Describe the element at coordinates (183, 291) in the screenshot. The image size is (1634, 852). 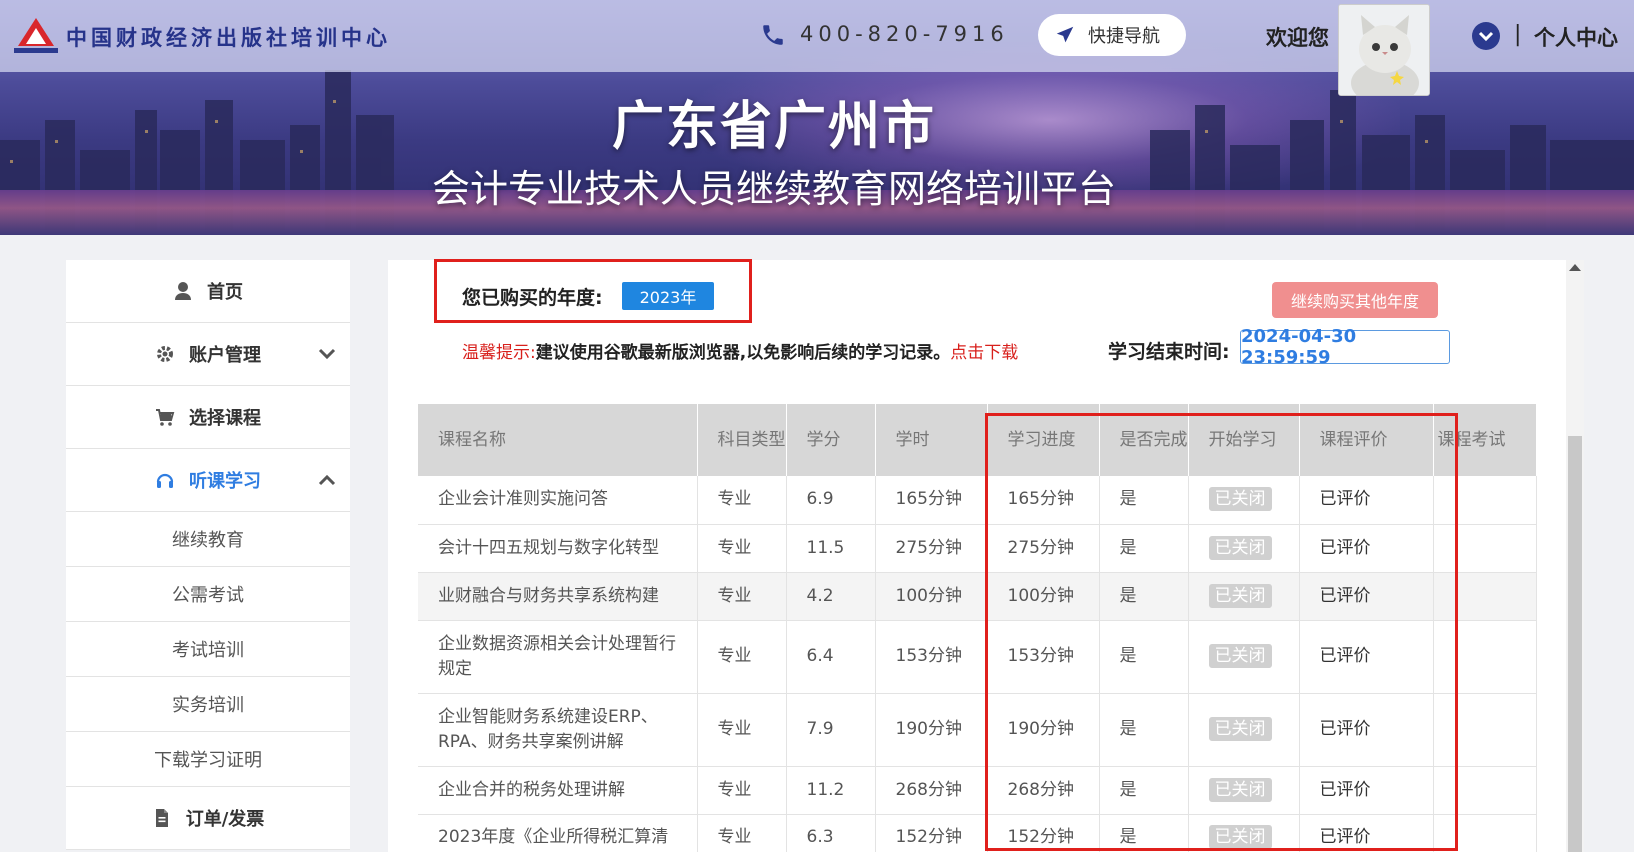
I see `user-icon` at that location.